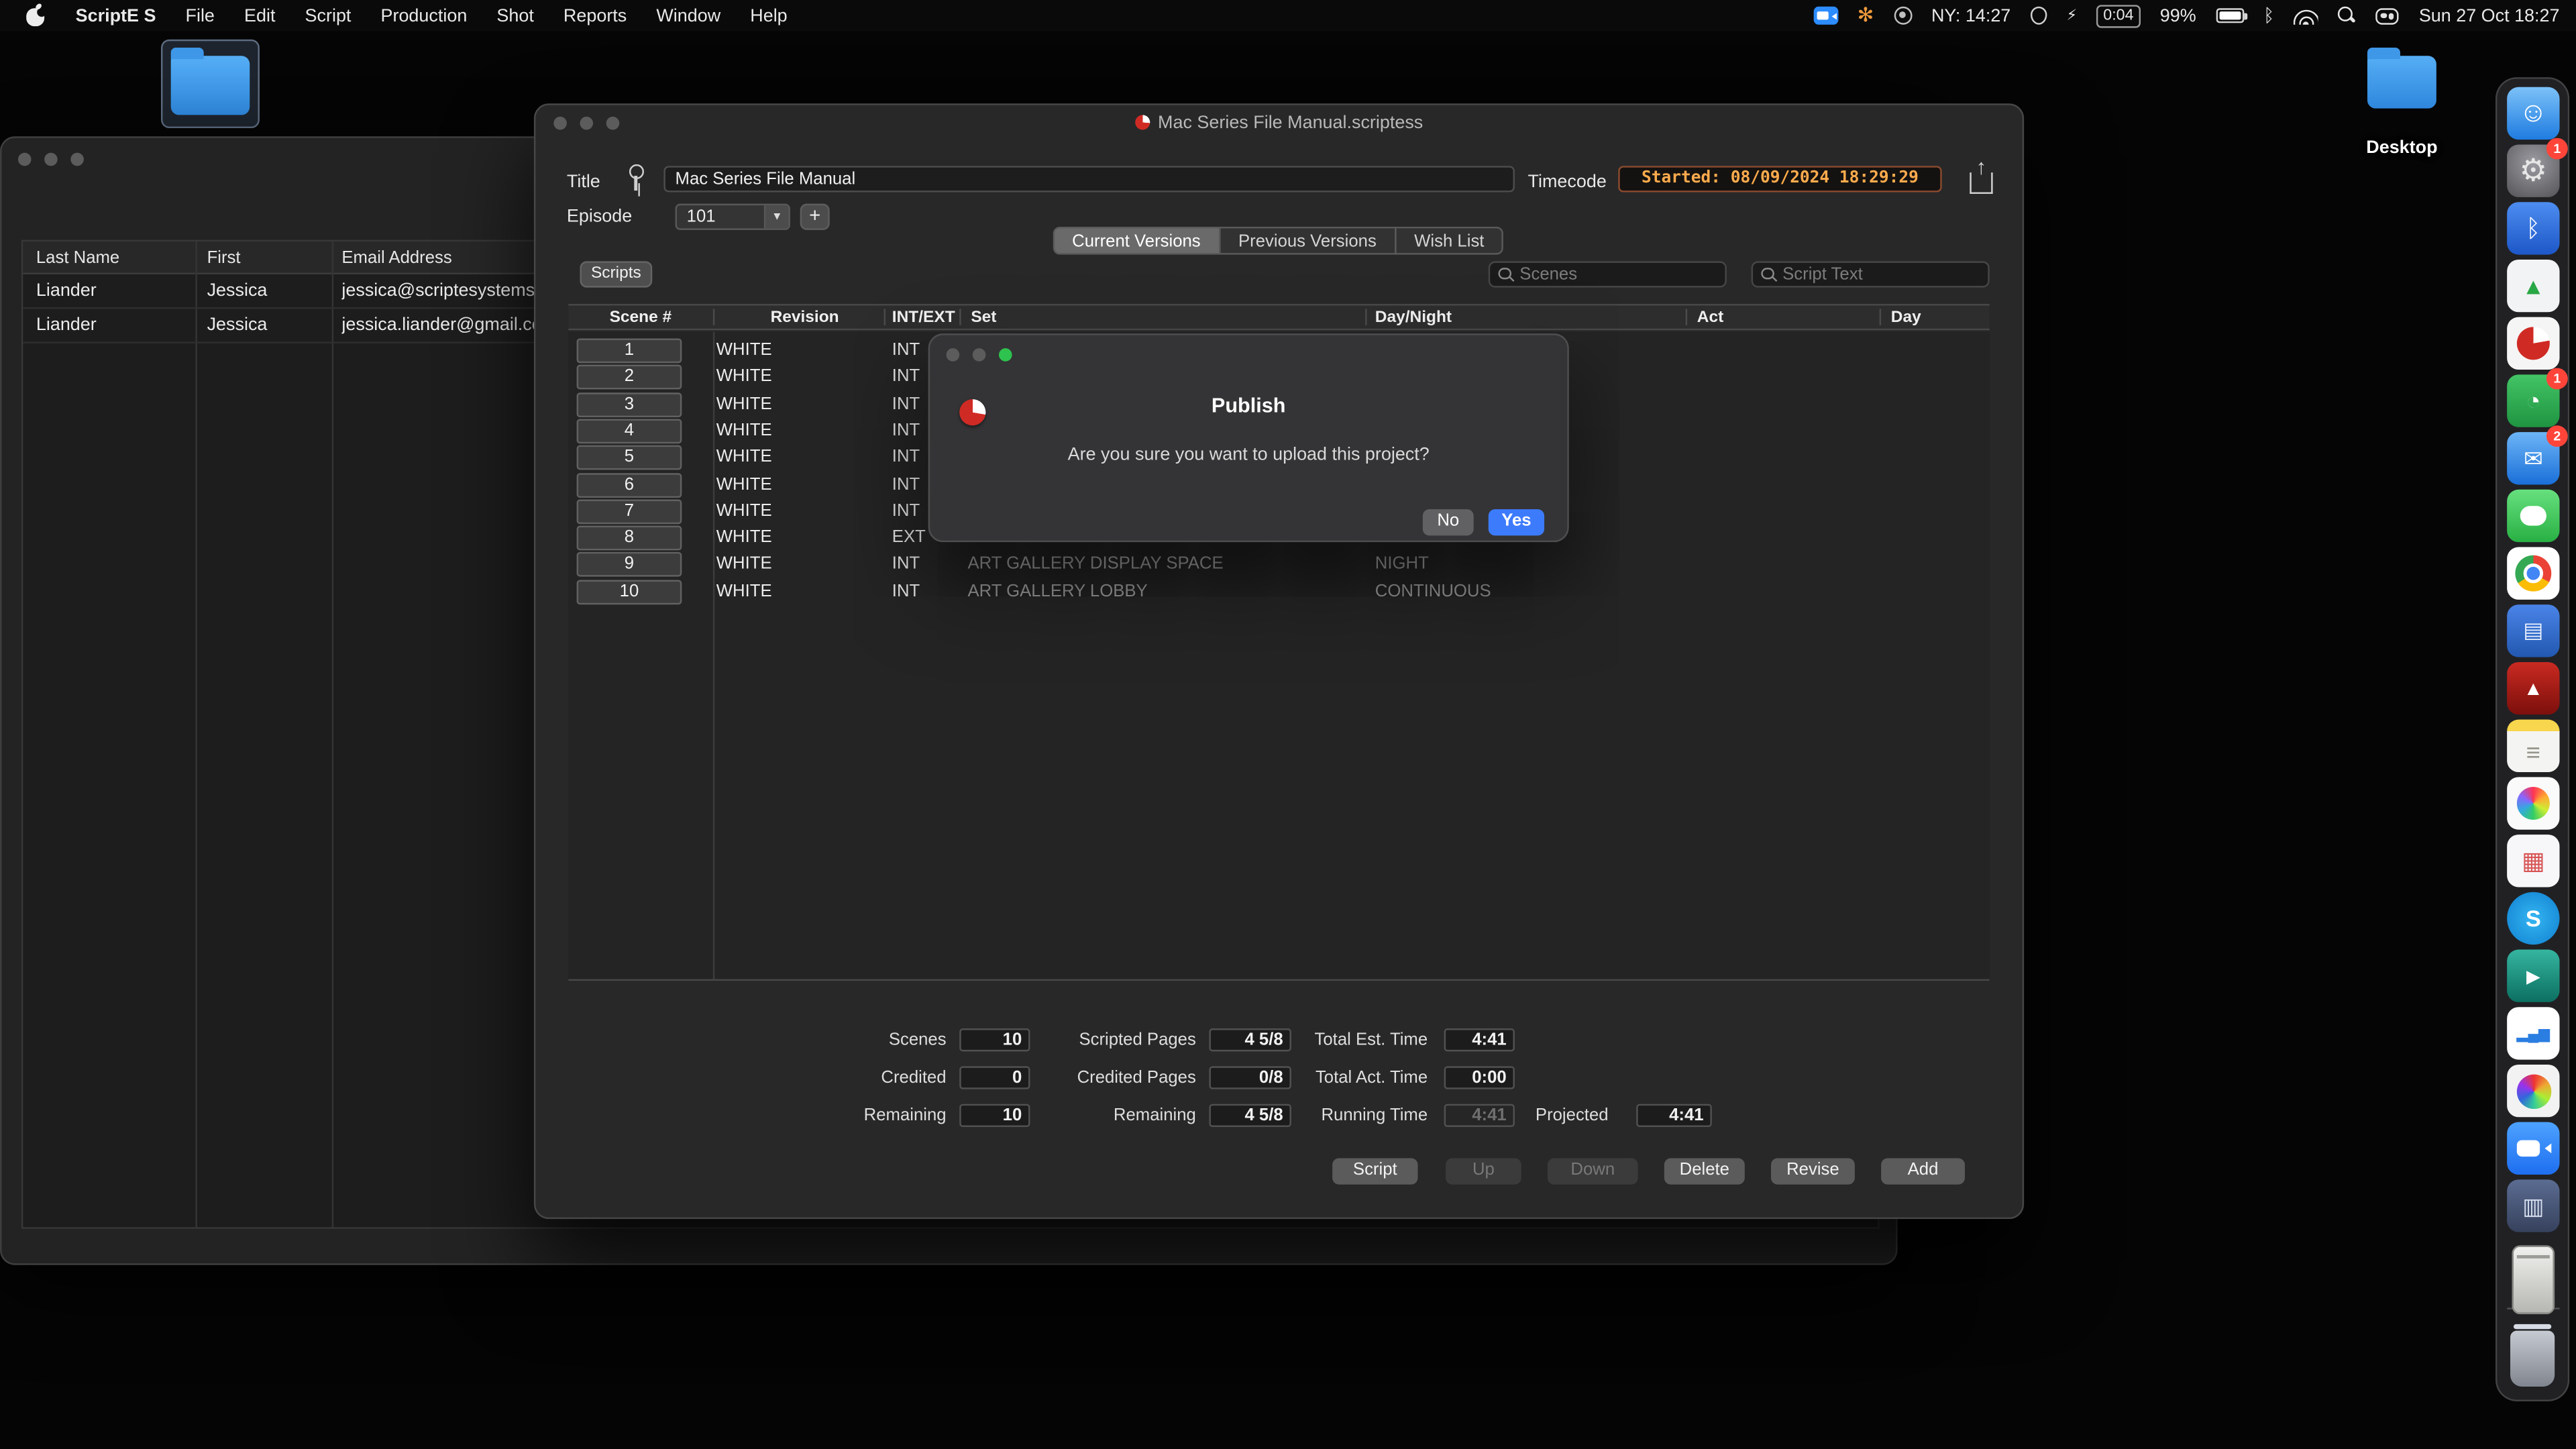 The width and height of the screenshot is (2576, 1449). Describe the element at coordinates (2533, 1148) in the screenshot. I see `dock-zoom-icon` at that location.